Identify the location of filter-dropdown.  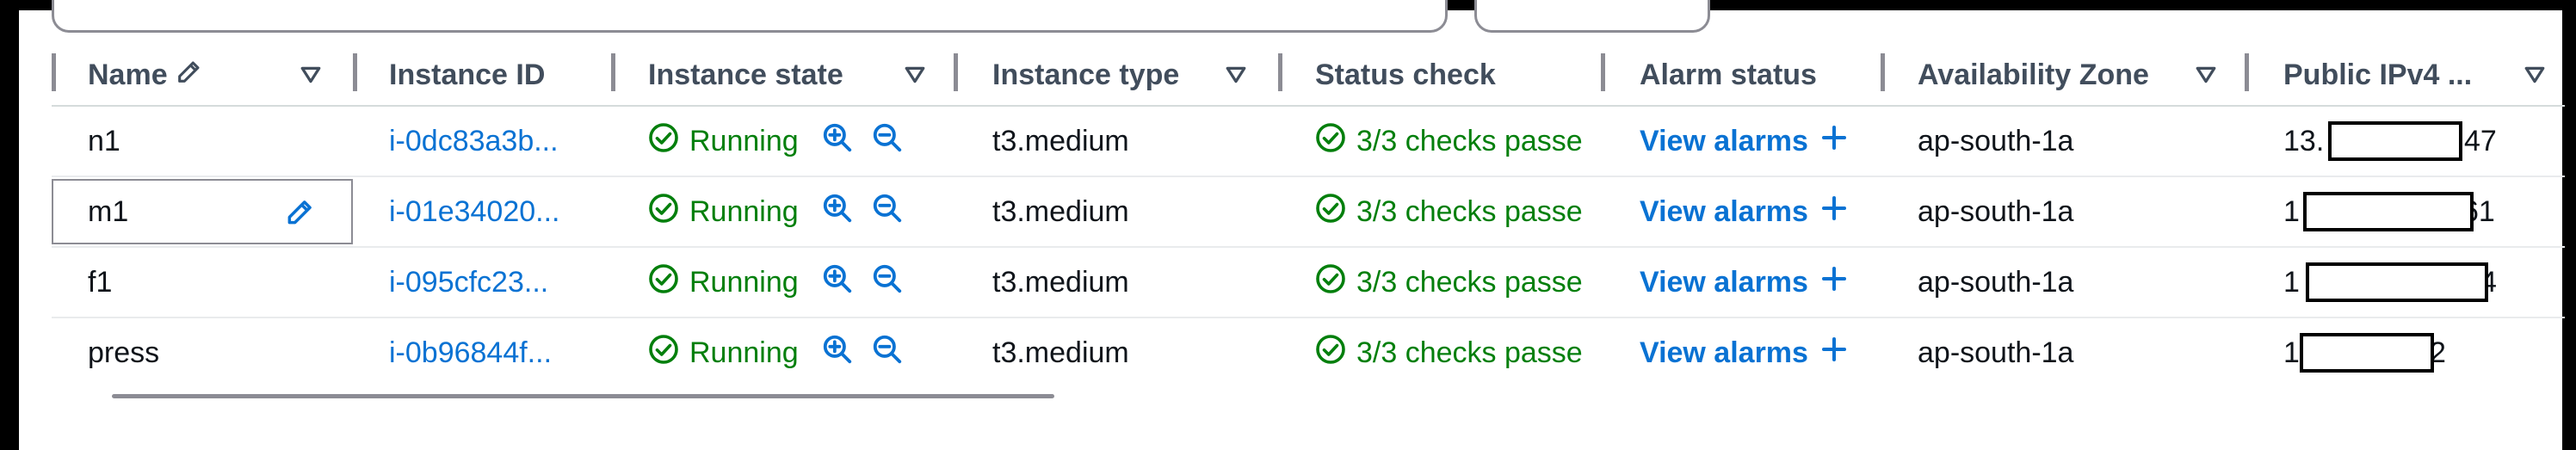
(1592, 16).